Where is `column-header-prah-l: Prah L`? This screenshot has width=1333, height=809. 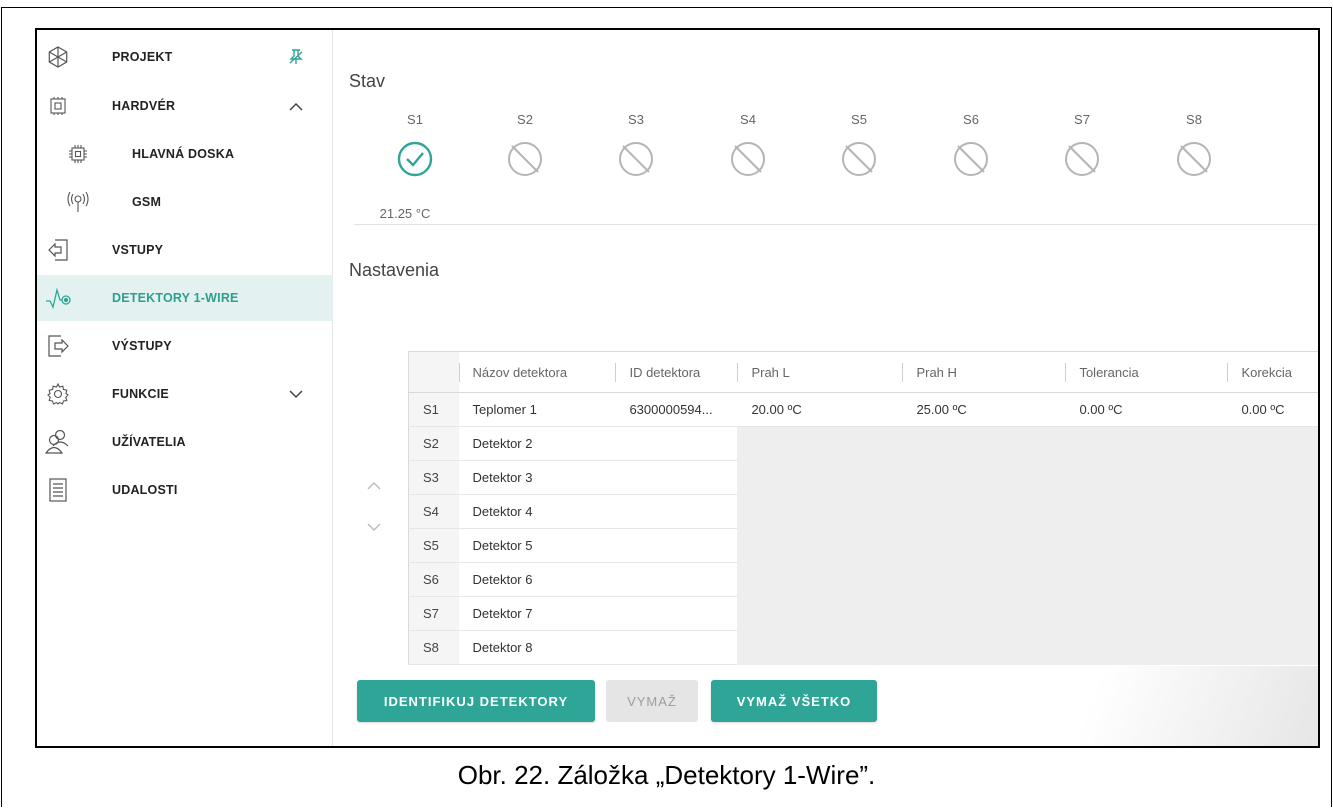
column-header-prah-l: Prah L is located at coordinates (820, 372).